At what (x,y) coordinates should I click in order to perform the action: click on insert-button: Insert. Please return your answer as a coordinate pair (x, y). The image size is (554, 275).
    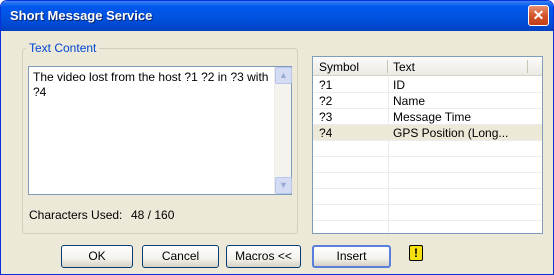
    Looking at the image, I should click on (351, 256).